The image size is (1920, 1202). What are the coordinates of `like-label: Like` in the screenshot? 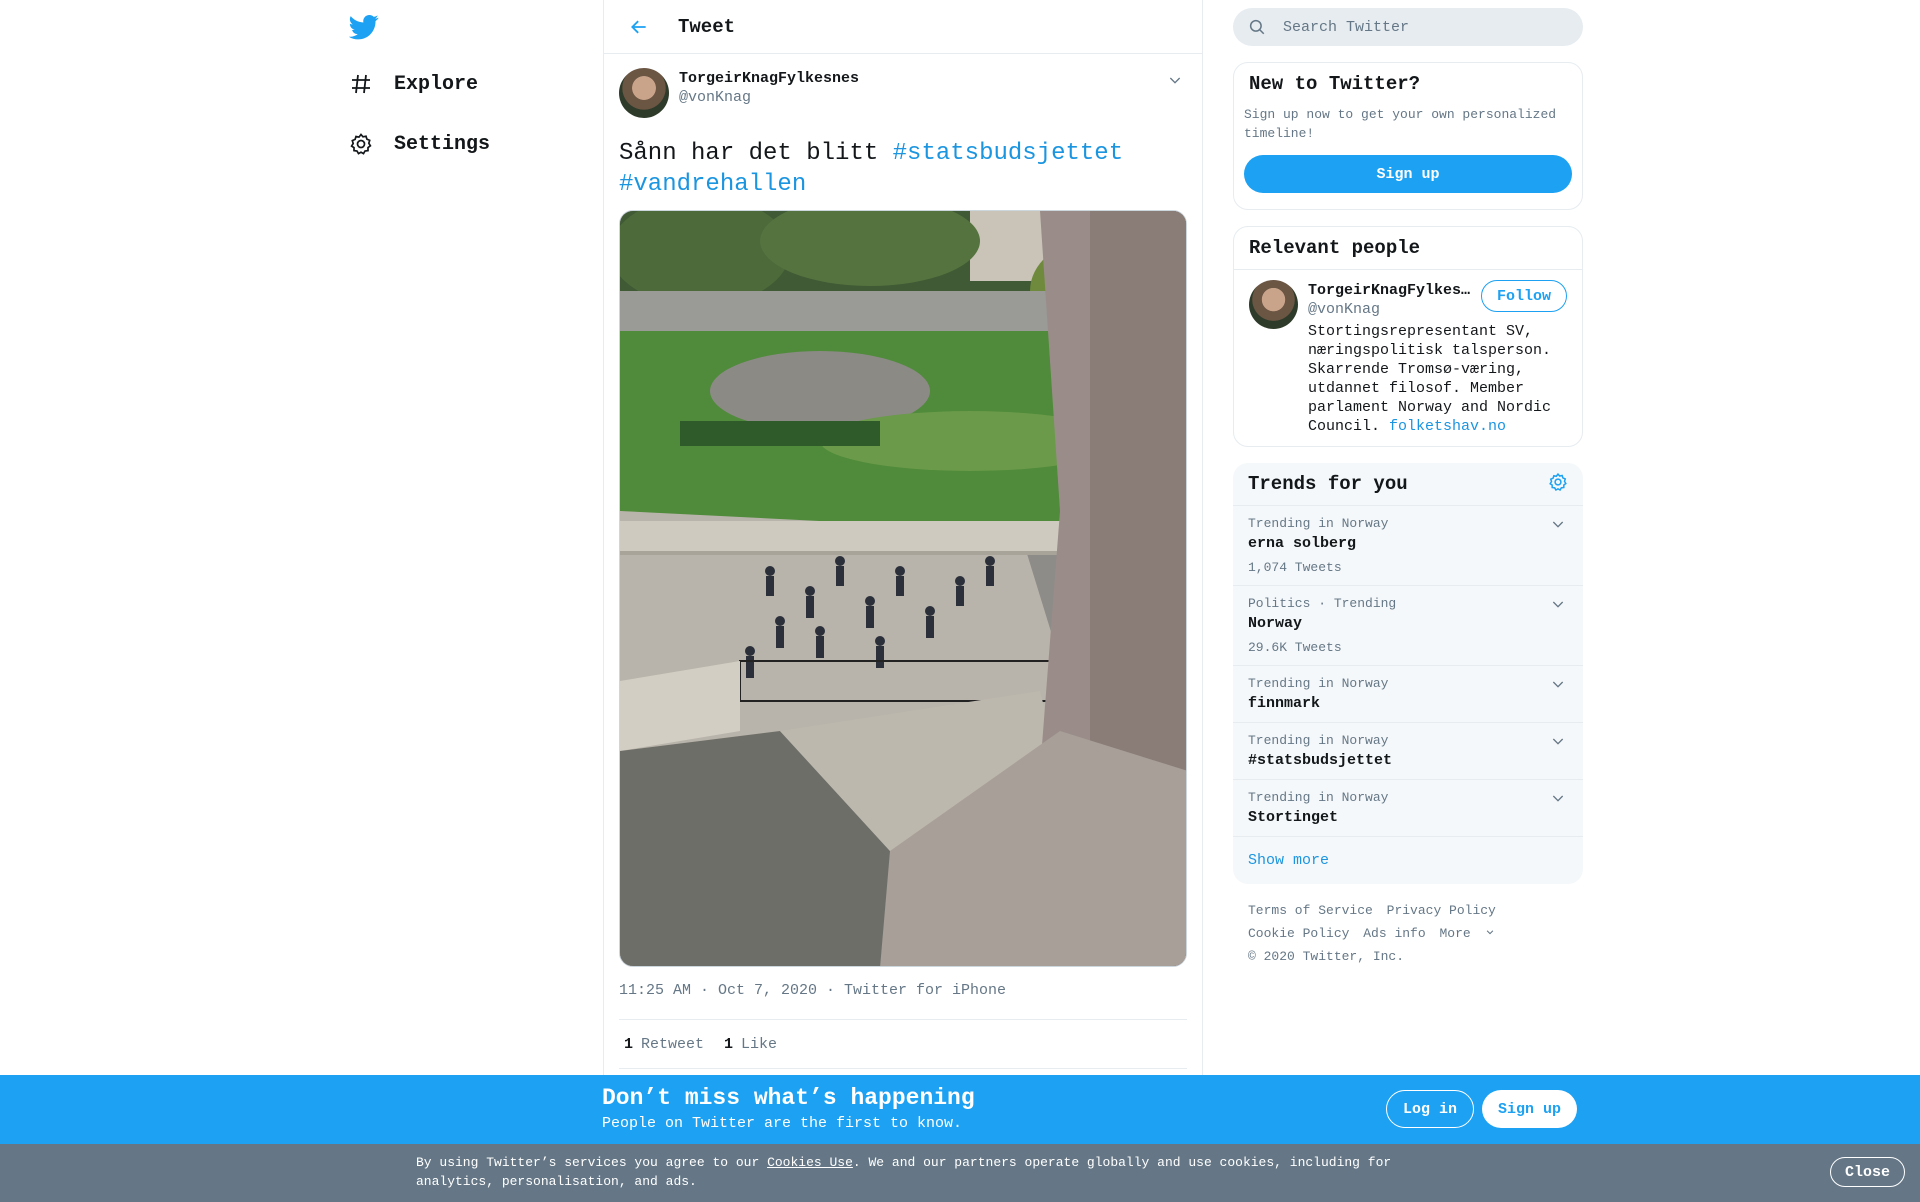 It's located at (759, 1044).